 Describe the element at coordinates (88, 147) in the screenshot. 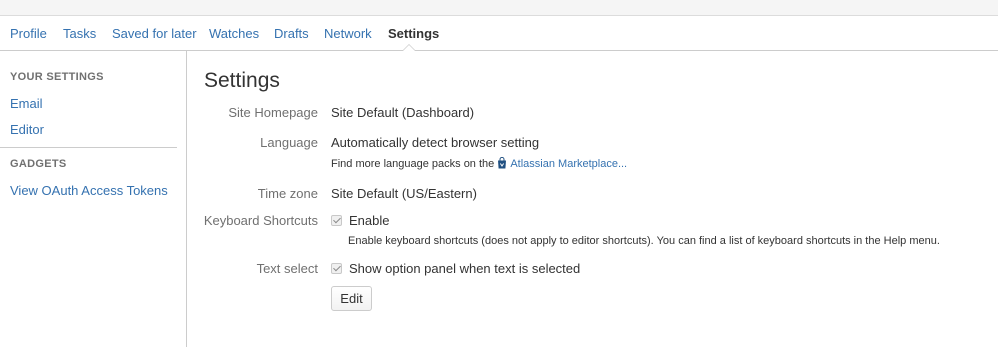

I see `sidebar-divider` at that location.